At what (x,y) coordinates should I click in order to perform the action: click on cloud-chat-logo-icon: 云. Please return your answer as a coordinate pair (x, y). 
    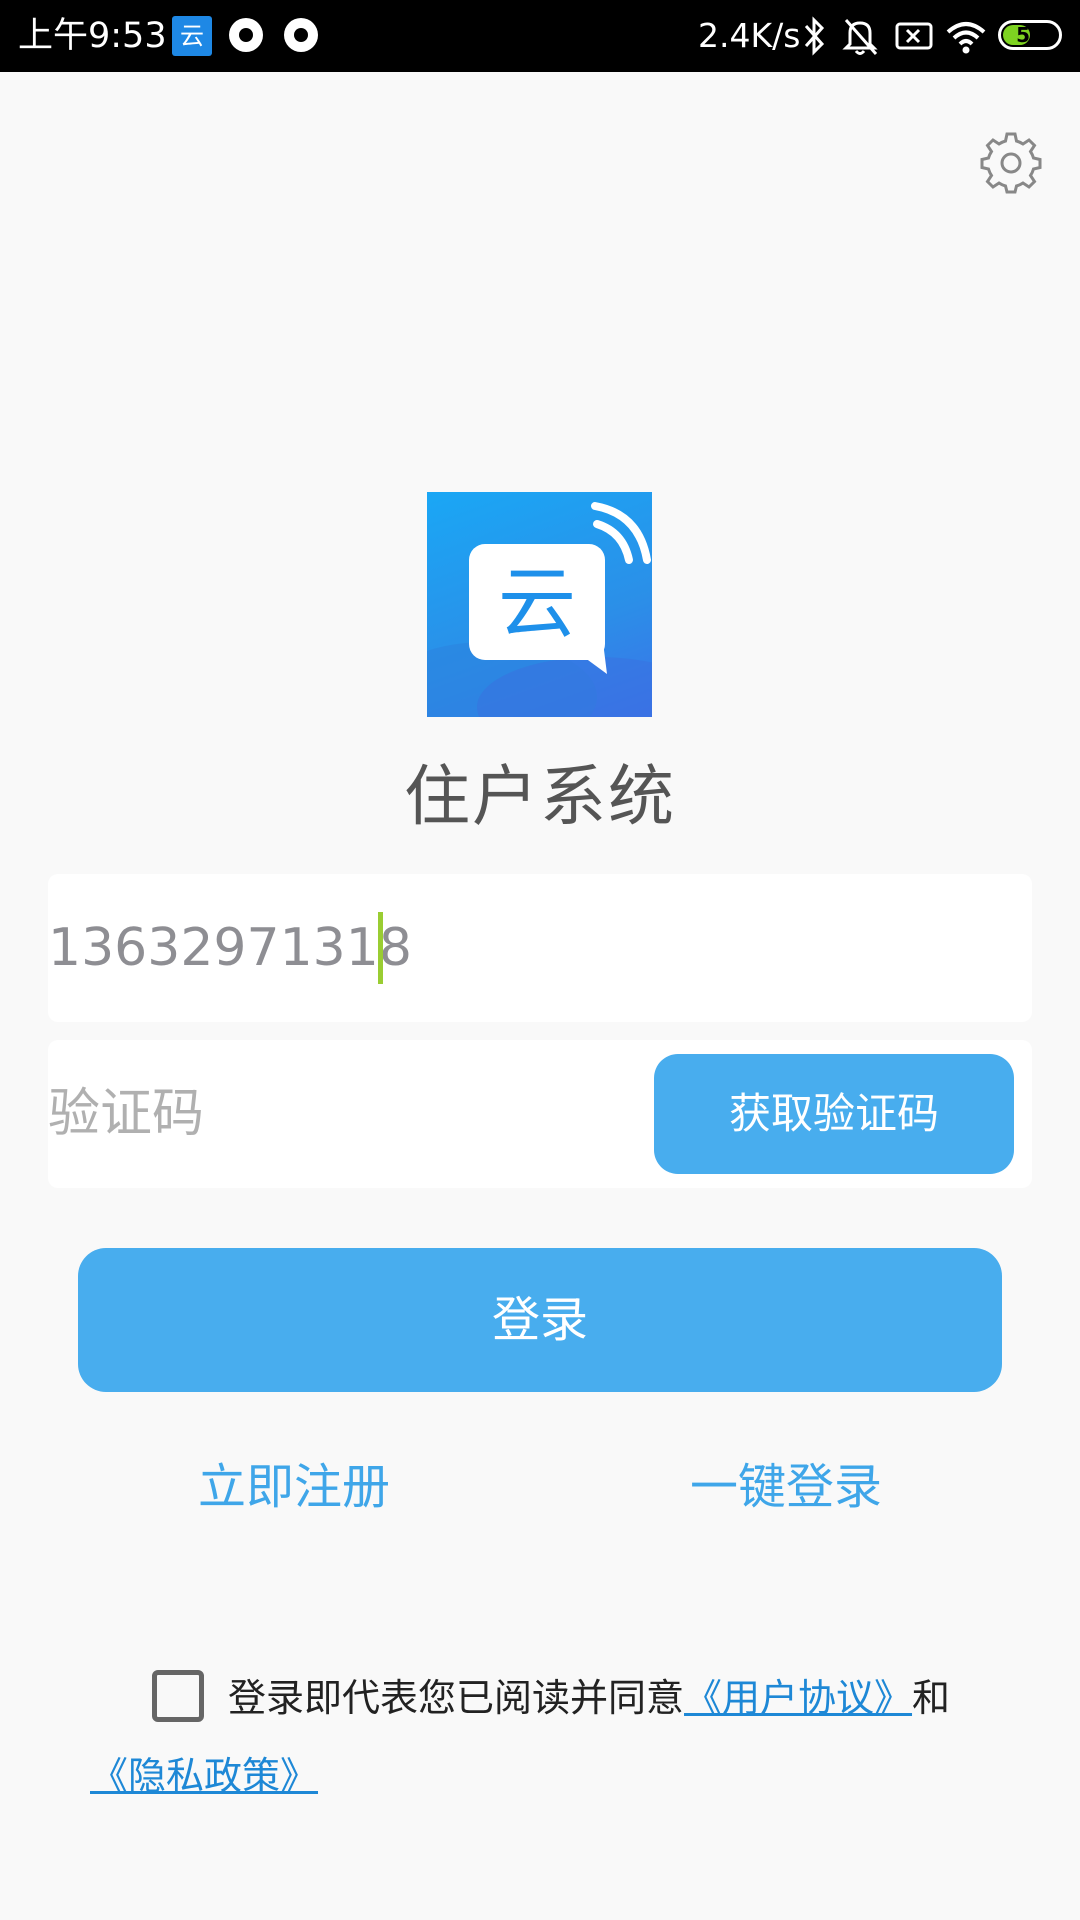
    Looking at the image, I should click on (539, 604).